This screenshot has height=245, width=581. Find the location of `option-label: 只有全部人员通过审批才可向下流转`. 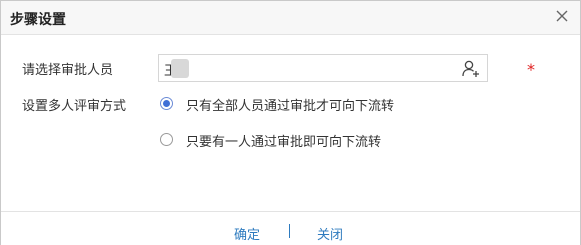

option-label: 只有全部人员通过审批才可向下流转 is located at coordinates (290, 106).